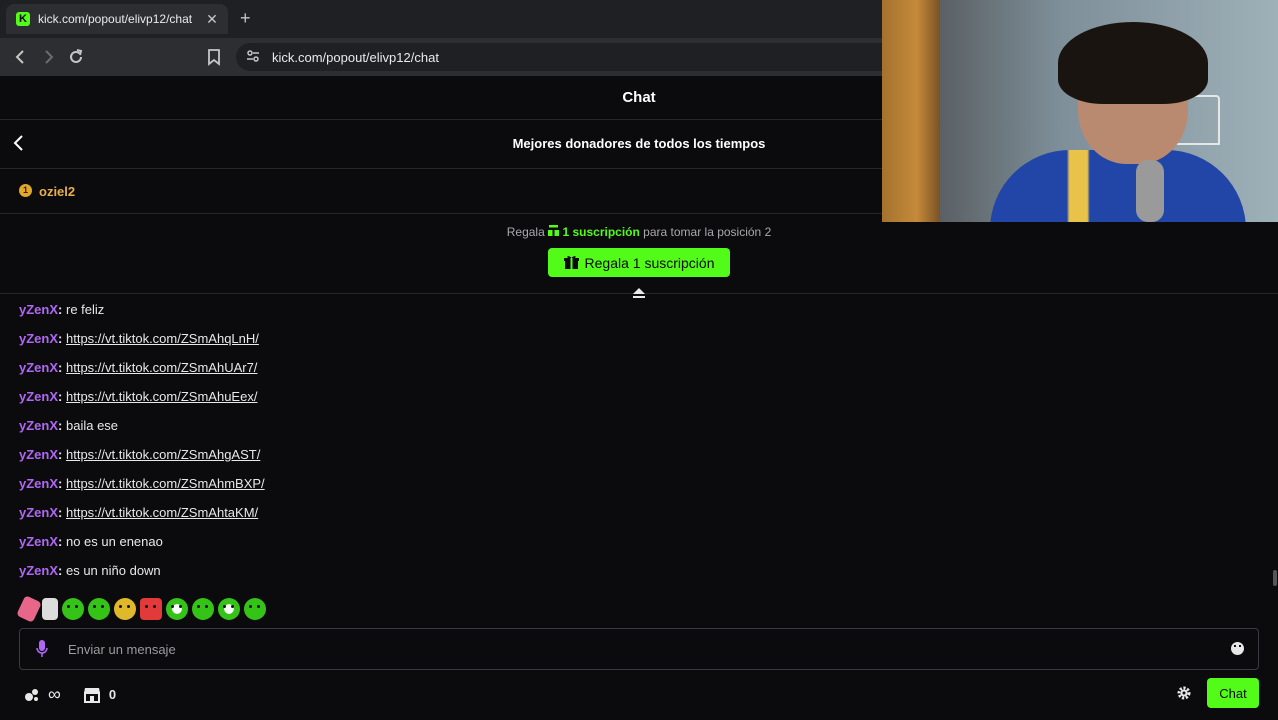  Describe the element at coordinates (639, 575) in the screenshot. I see `chat-message: yZenX: es un niño down` at that location.